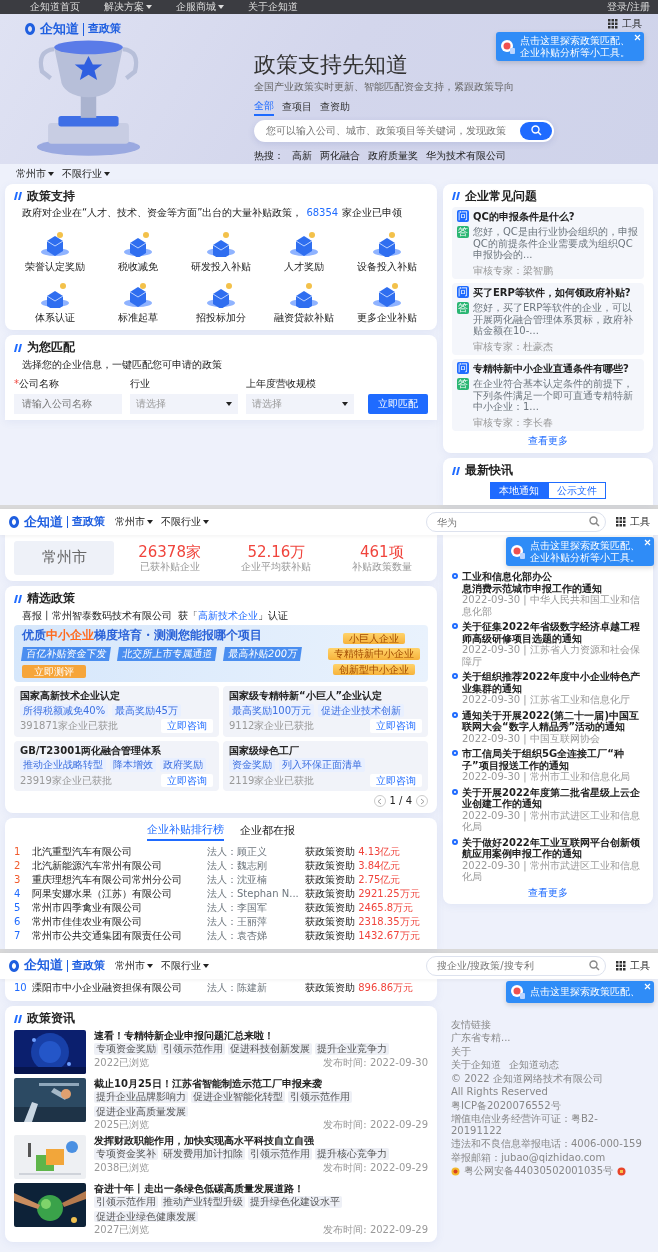 The width and height of the screenshot is (658, 1252). What do you see at coordinates (263, 654) in the screenshot?
I see `banner-tag: 最高补贴200万` at bounding box center [263, 654].